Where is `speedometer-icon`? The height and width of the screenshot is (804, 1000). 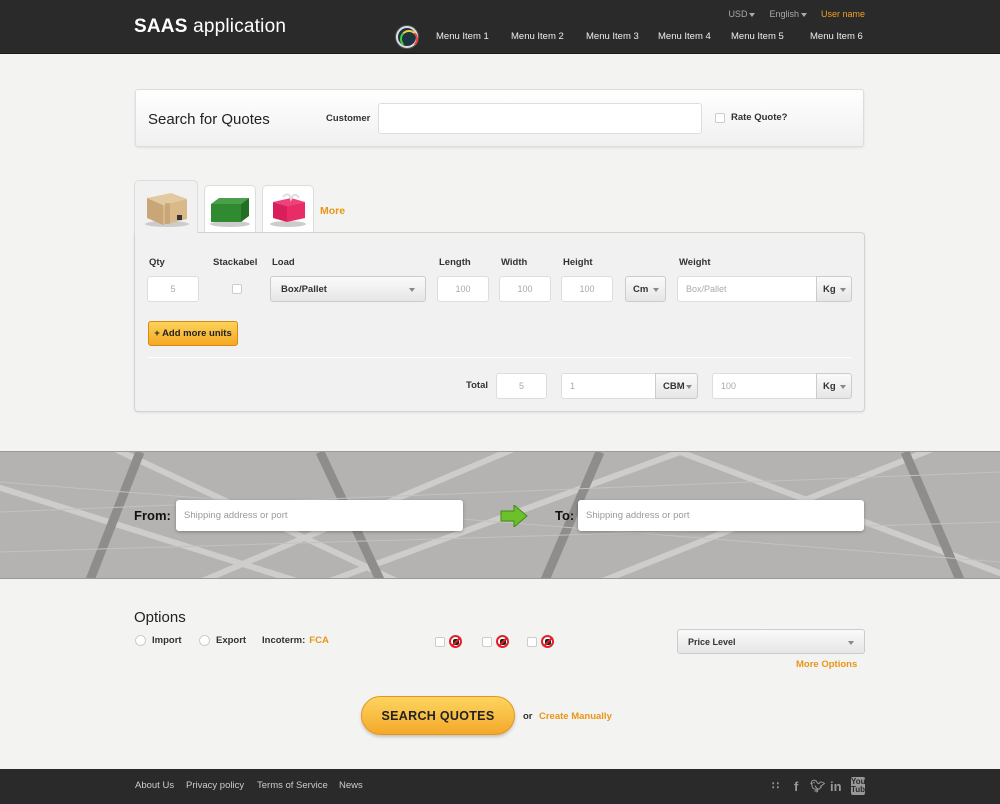 speedometer-icon is located at coordinates (407, 37).